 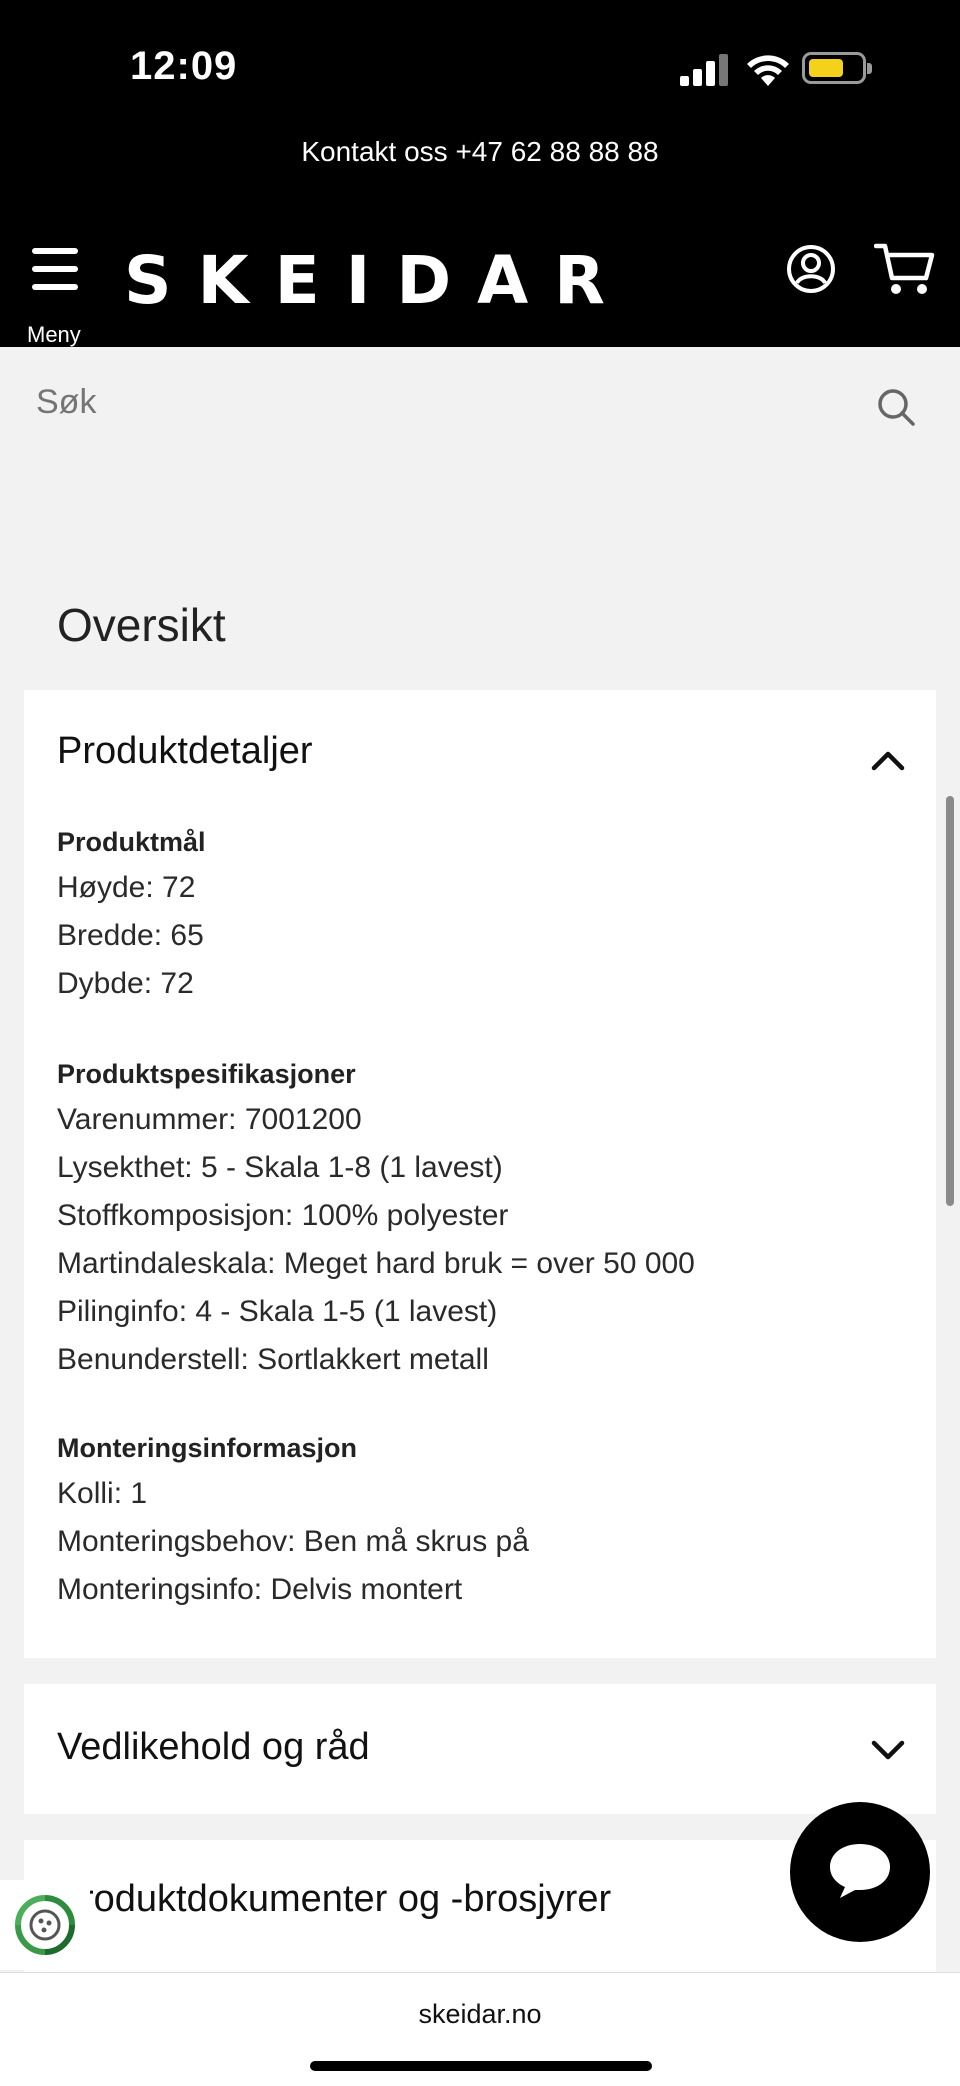 I want to click on skeidar-logo: SKEIDAR, so click(x=377, y=280).